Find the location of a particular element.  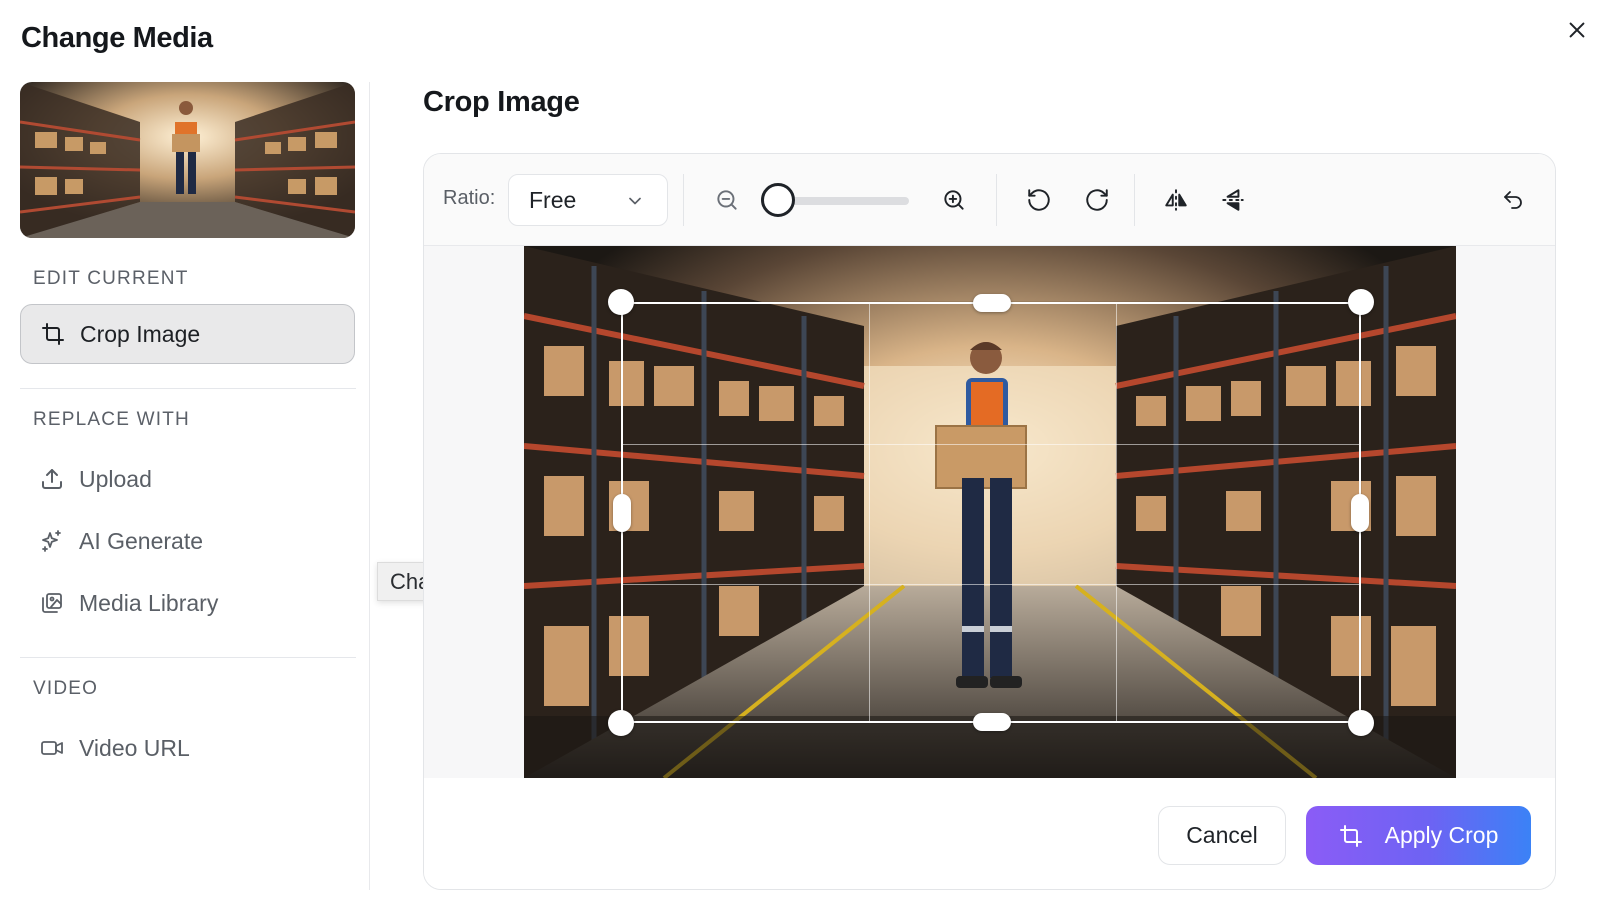

sparkles-icon is located at coordinates (52, 541).